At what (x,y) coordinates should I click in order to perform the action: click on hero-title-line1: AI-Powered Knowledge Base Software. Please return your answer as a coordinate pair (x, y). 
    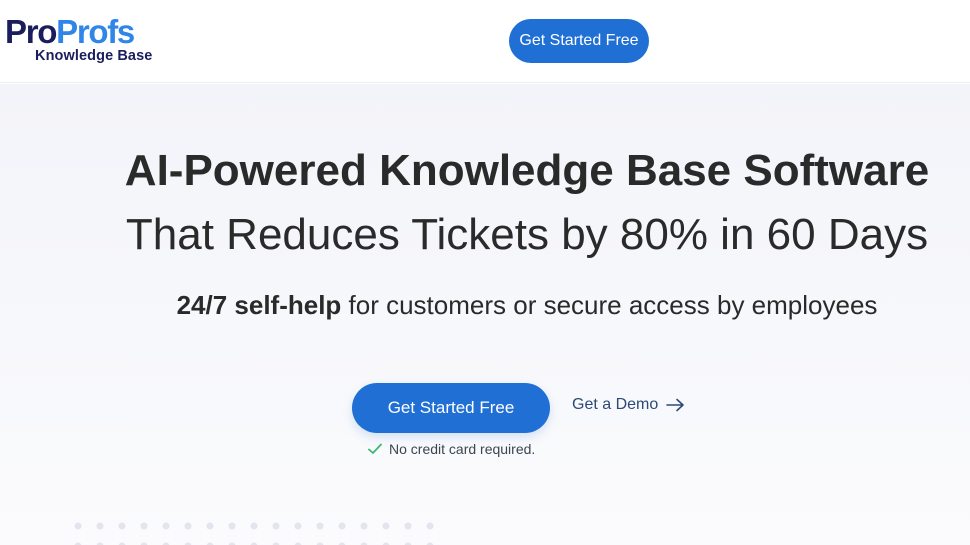
    Looking at the image, I should click on (527, 170).